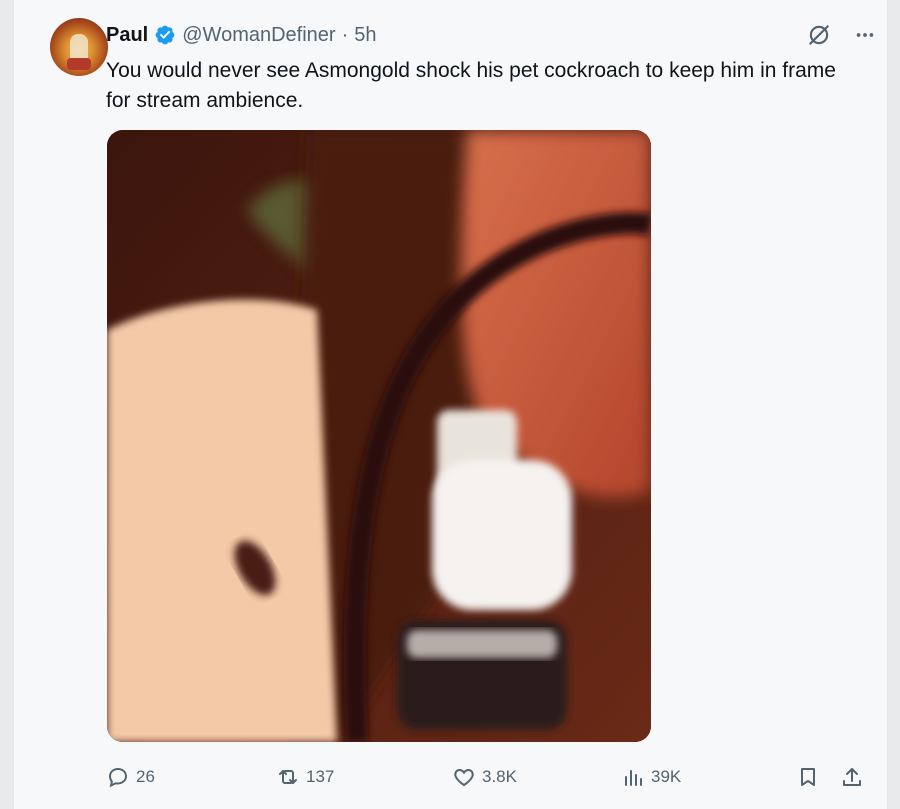  I want to click on bookmark-button, so click(808, 777).